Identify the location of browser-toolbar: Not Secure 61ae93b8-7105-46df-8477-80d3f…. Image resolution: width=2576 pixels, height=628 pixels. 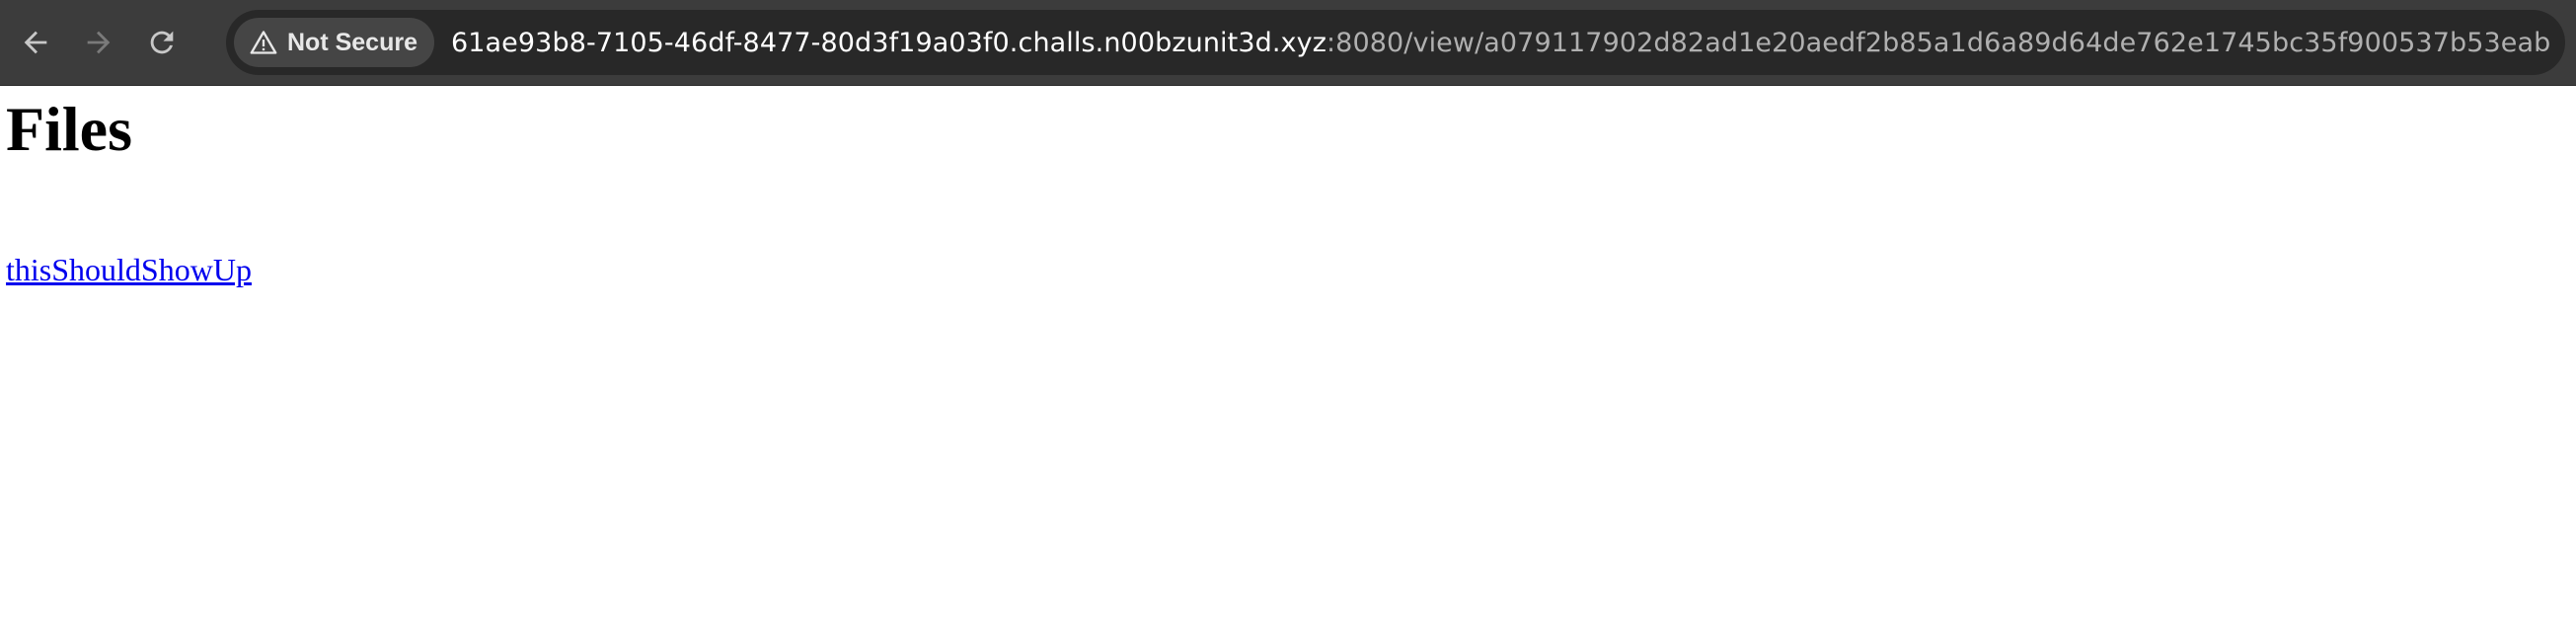
(1288, 43).